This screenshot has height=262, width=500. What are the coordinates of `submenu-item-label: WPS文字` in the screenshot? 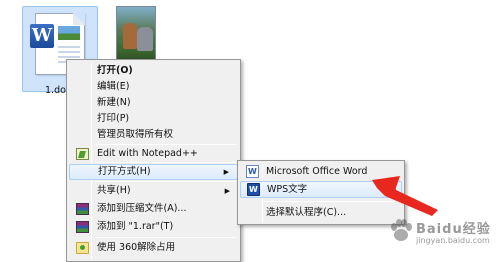 It's located at (287, 189).